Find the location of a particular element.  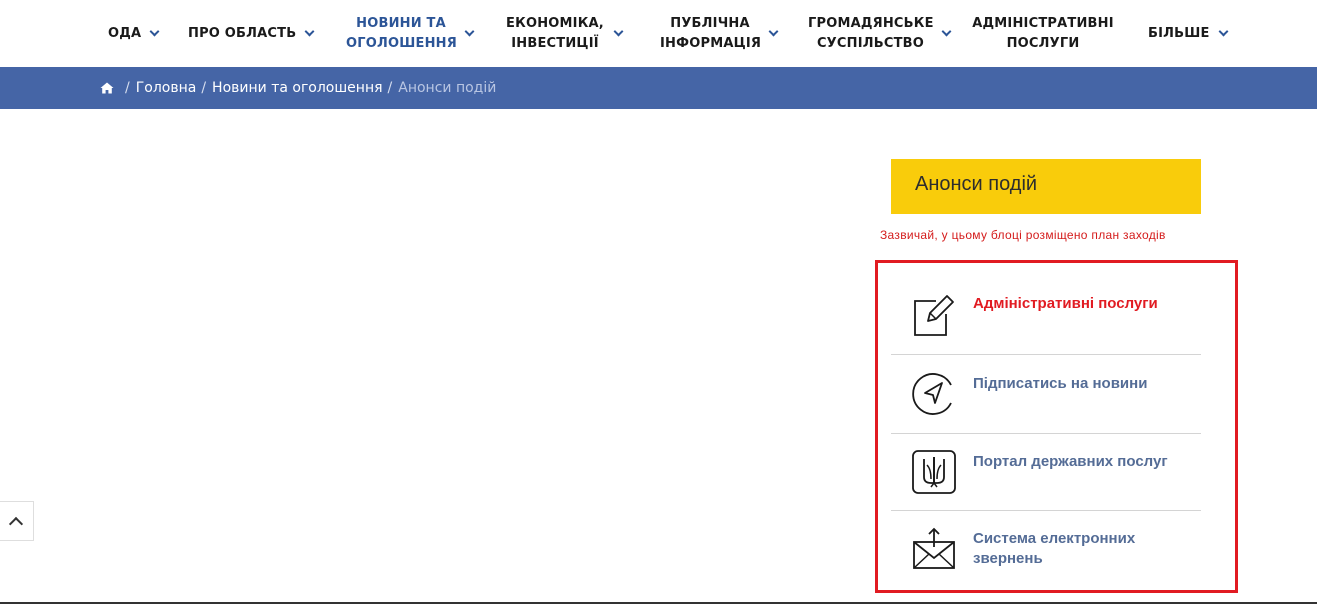

link-label: Система електронних звернень is located at coordinates (1054, 548).